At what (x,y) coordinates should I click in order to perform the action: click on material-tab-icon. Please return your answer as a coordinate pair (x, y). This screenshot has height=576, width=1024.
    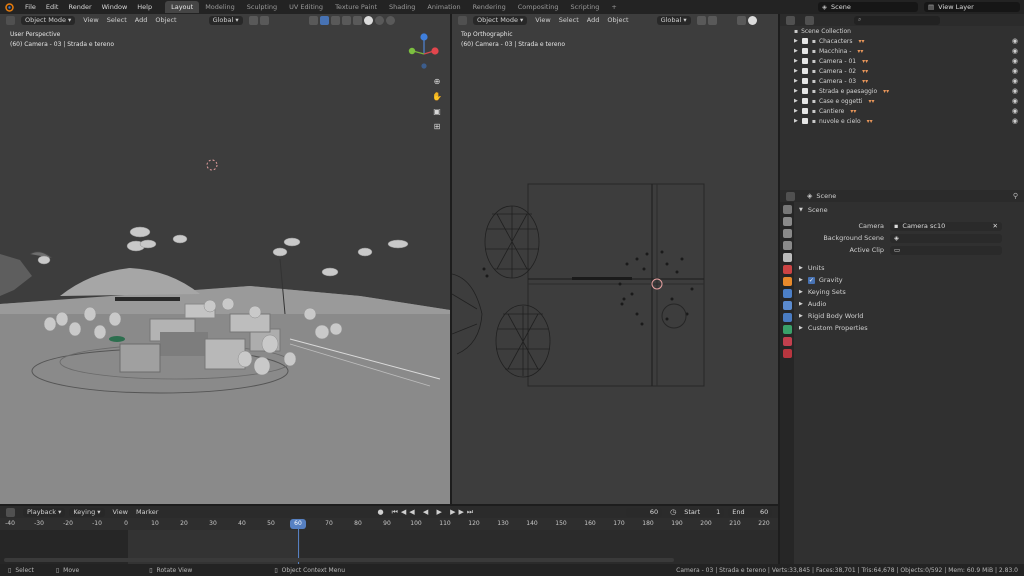
    Looking at the image, I should click on (787, 341).